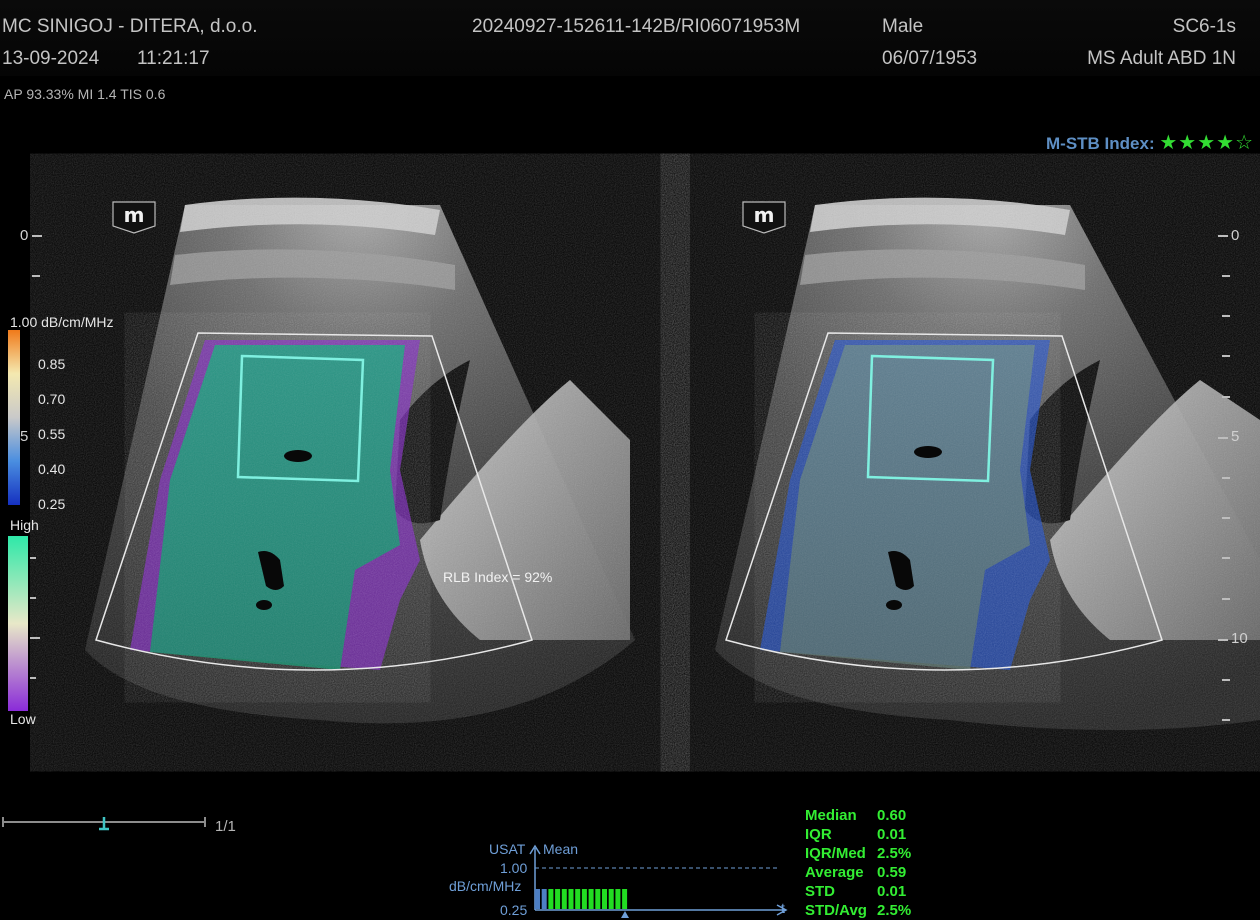  Describe the element at coordinates (1235, 235) in the screenshot. I see `depth-label-right-0: 0` at that location.